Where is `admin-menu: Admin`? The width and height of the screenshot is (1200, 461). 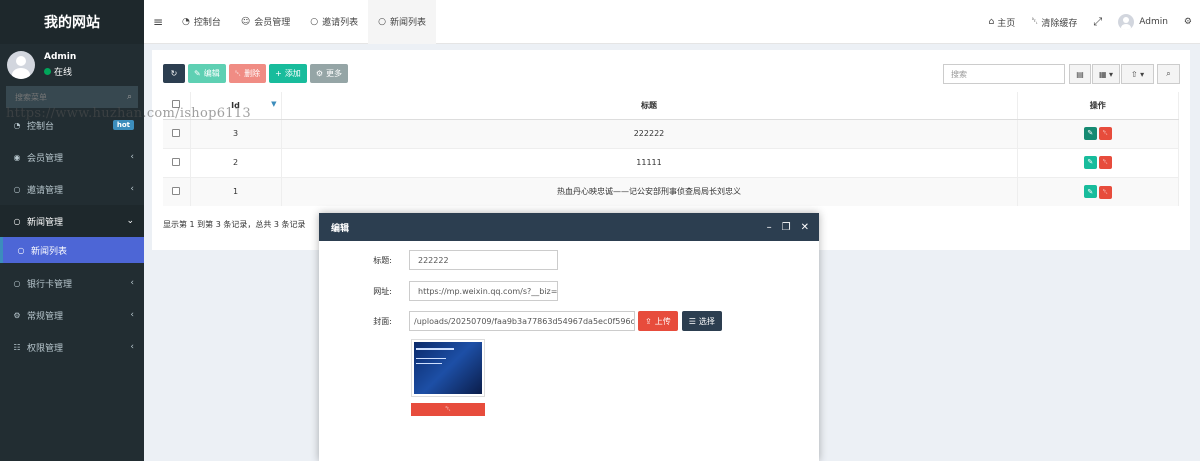 admin-menu: Admin is located at coordinates (1143, 22).